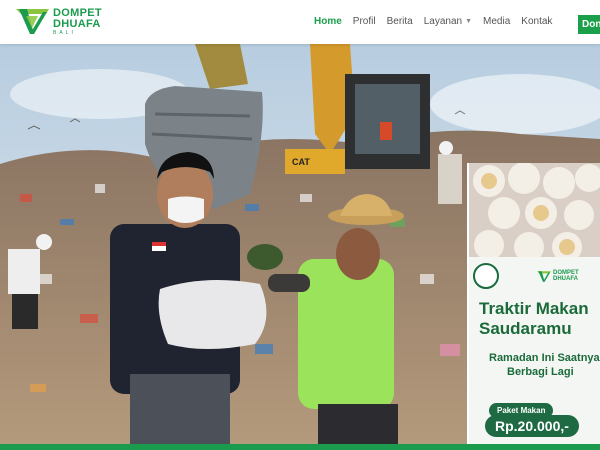 Image resolution: width=600 pixels, height=450 pixels. Describe the element at coordinates (544, 276) in the screenshot. I see `dompet-dhuafa-small-icon` at that location.